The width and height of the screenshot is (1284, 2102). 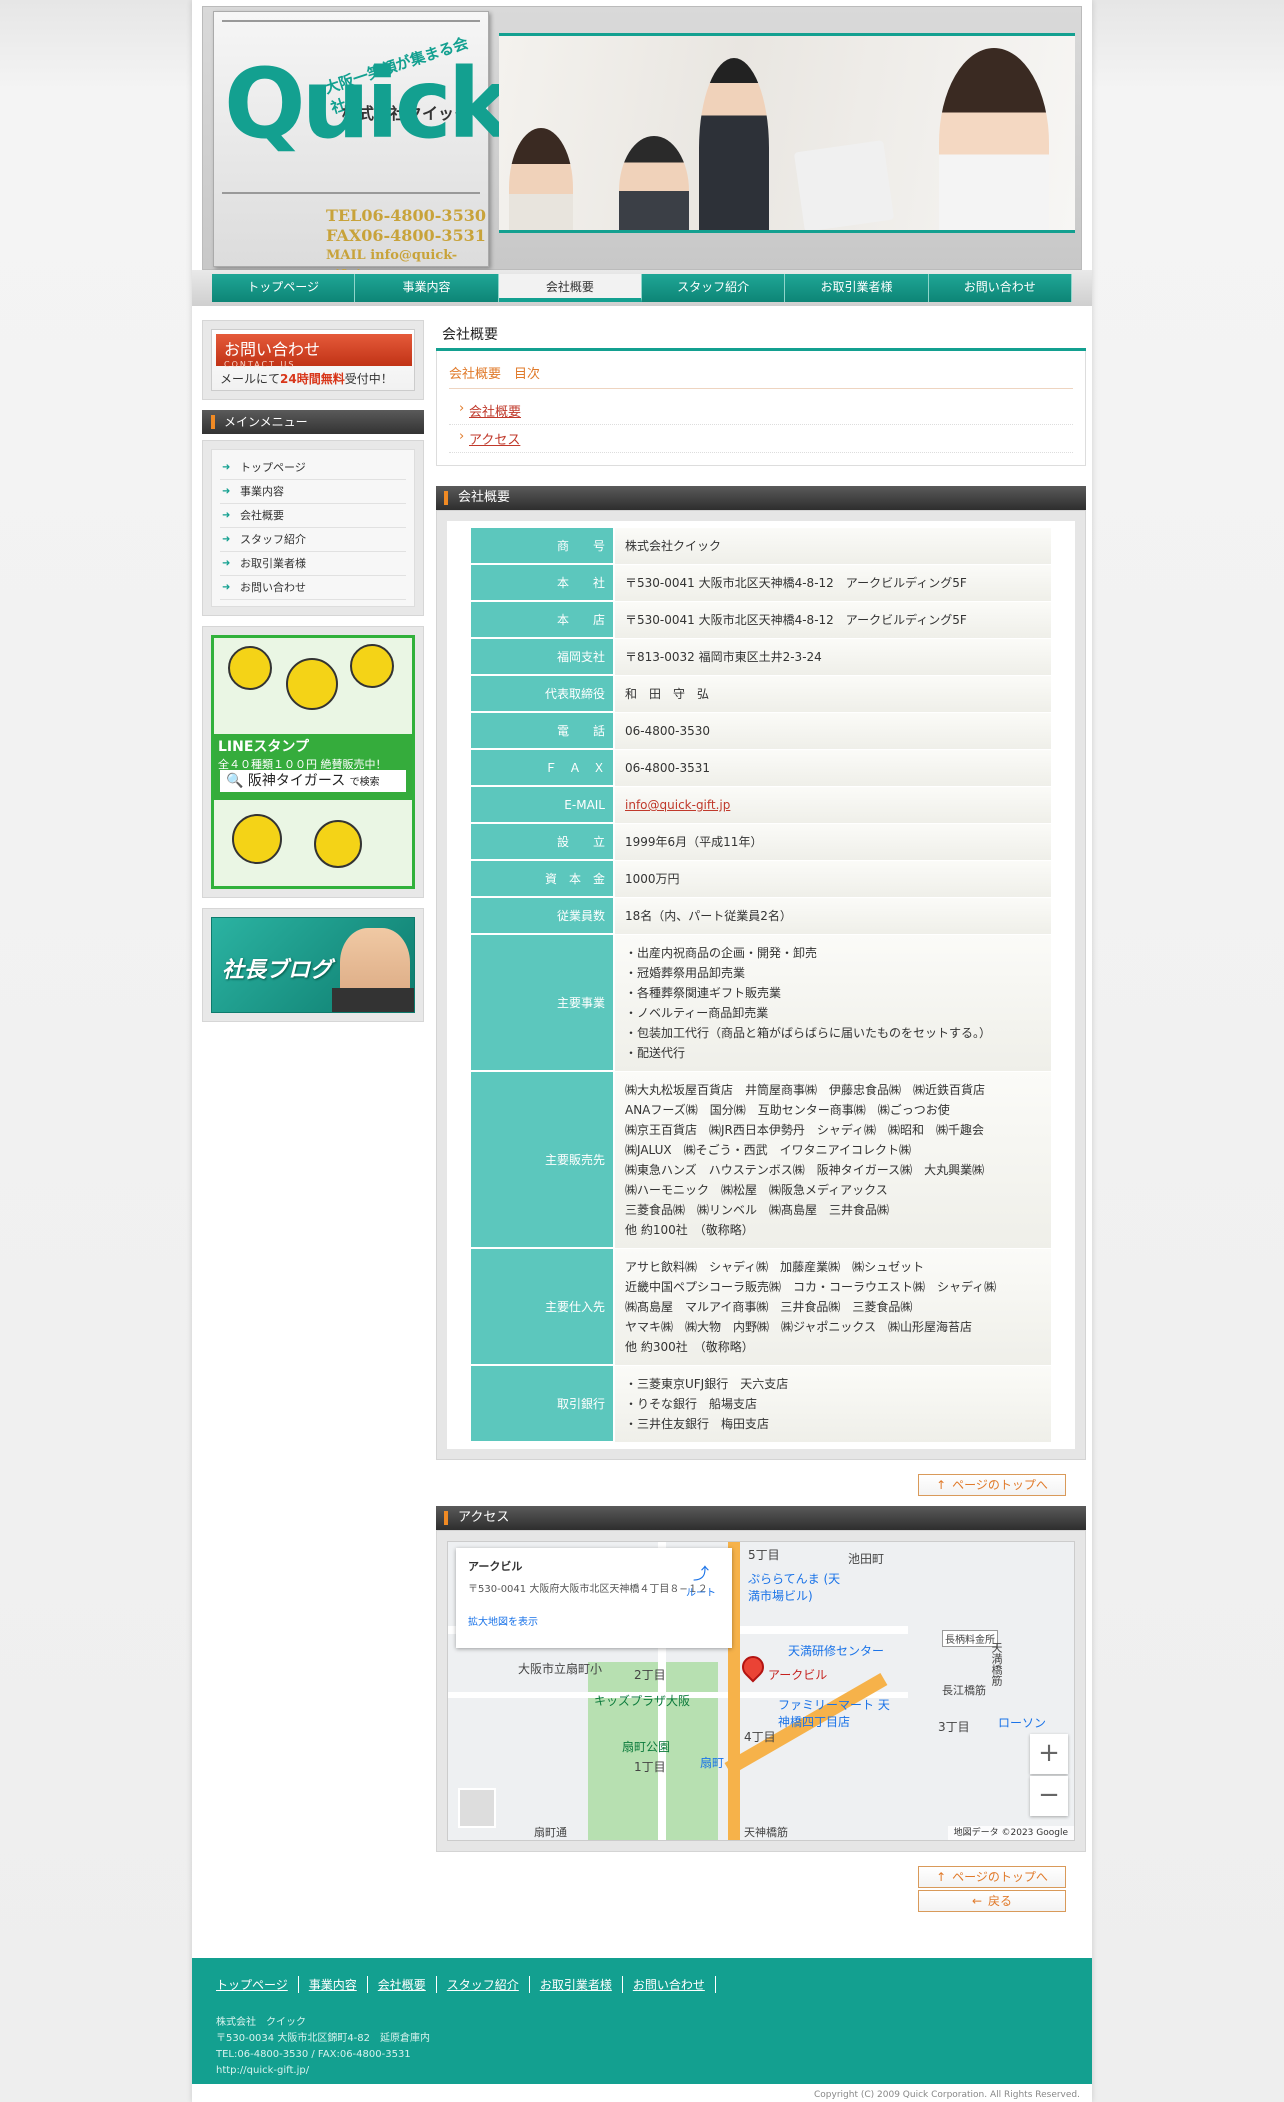 I want to click on line-stamp-search: 🔍 阪神タイガース で検索, so click(x=313, y=781).